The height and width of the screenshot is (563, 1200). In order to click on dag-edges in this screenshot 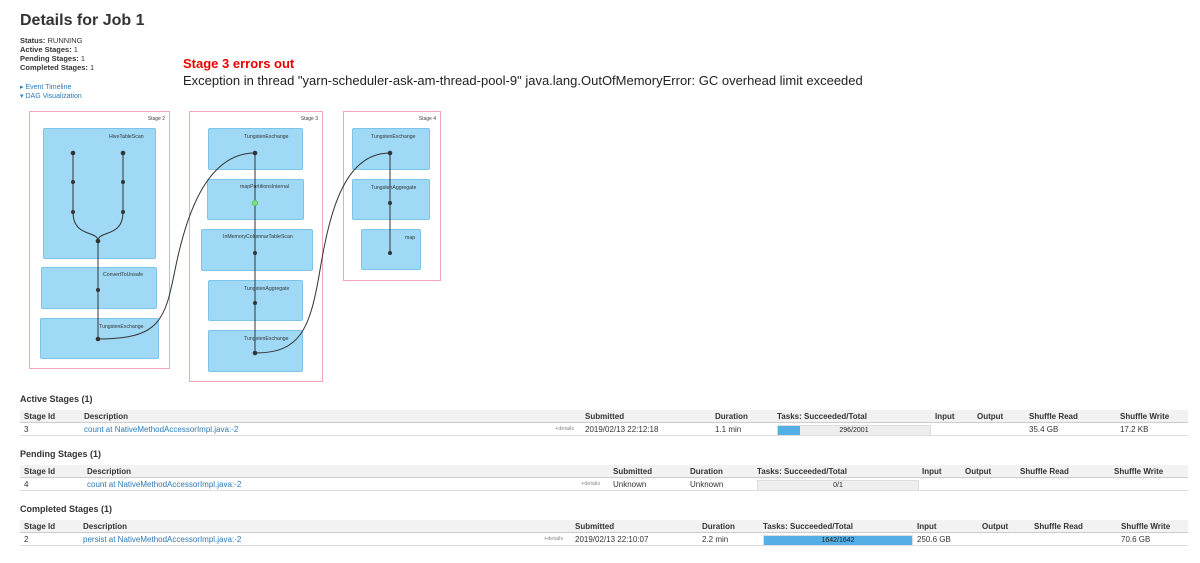, I will do `click(231, 253)`.